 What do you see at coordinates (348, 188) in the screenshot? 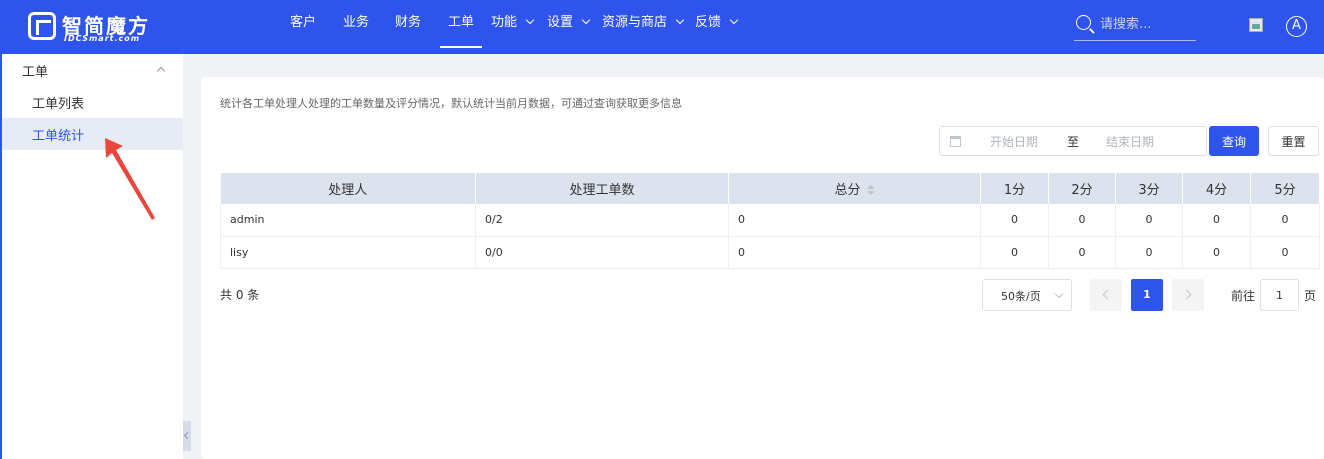
I see `column-header-handler: 处理人` at bounding box center [348, 188].